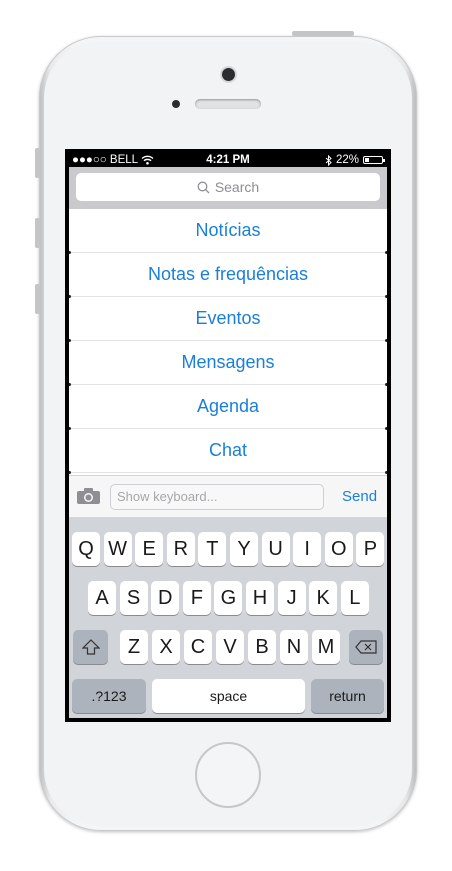 The width and height of the screenshot is (452, 871). What do you see at coordinates (134, 647) in the screenshot?
I see `key-z: Z` at bounding box center [134, 647].